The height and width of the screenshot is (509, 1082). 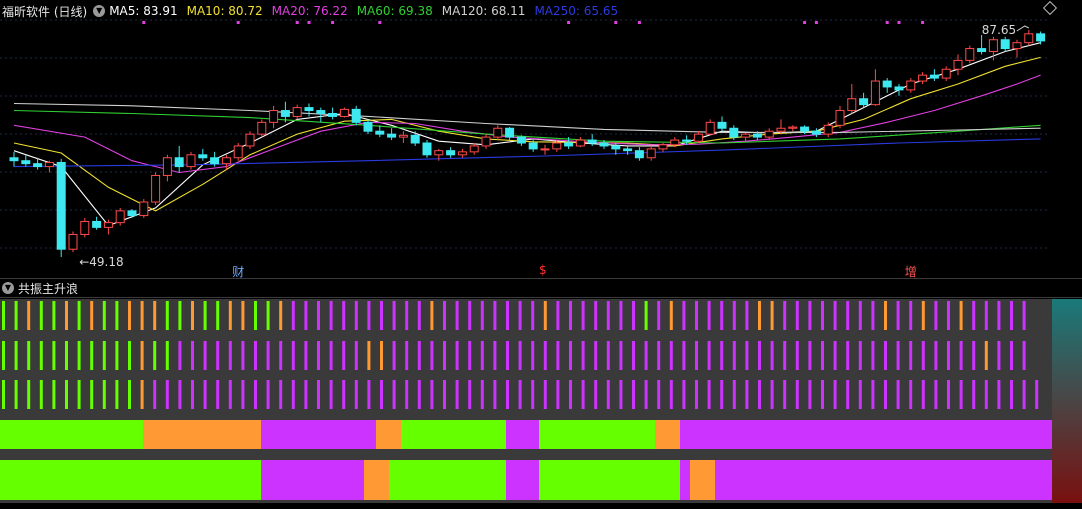 I want to click on event-marker-dividend: $, so click(x=543, y=270).